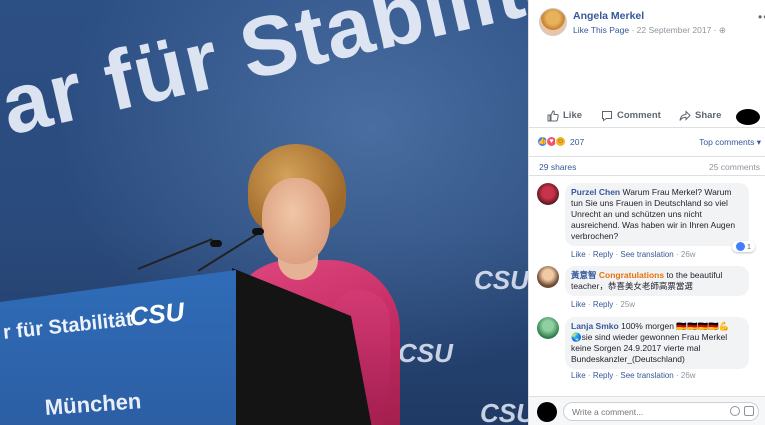 The image size is (765, 425). What do you see at coordinates (748, 246) in the screenshot?
I see `comment-reaction-number: 1` at bounding box center [748, 246].